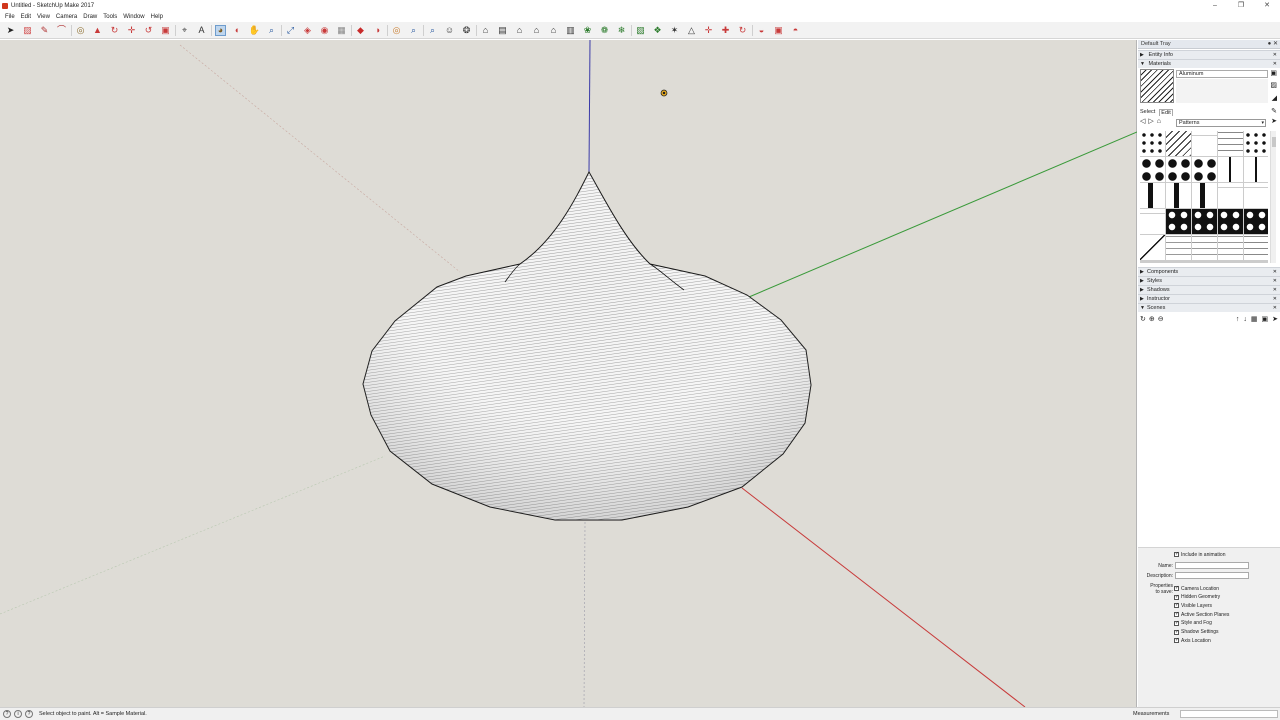 The width and height of the screenshot is (1280, 720). What do you see at coordinates (10, 30) in the screenshot?
I see `select-tool-icon: ➤` at bounding box center [10, 30].